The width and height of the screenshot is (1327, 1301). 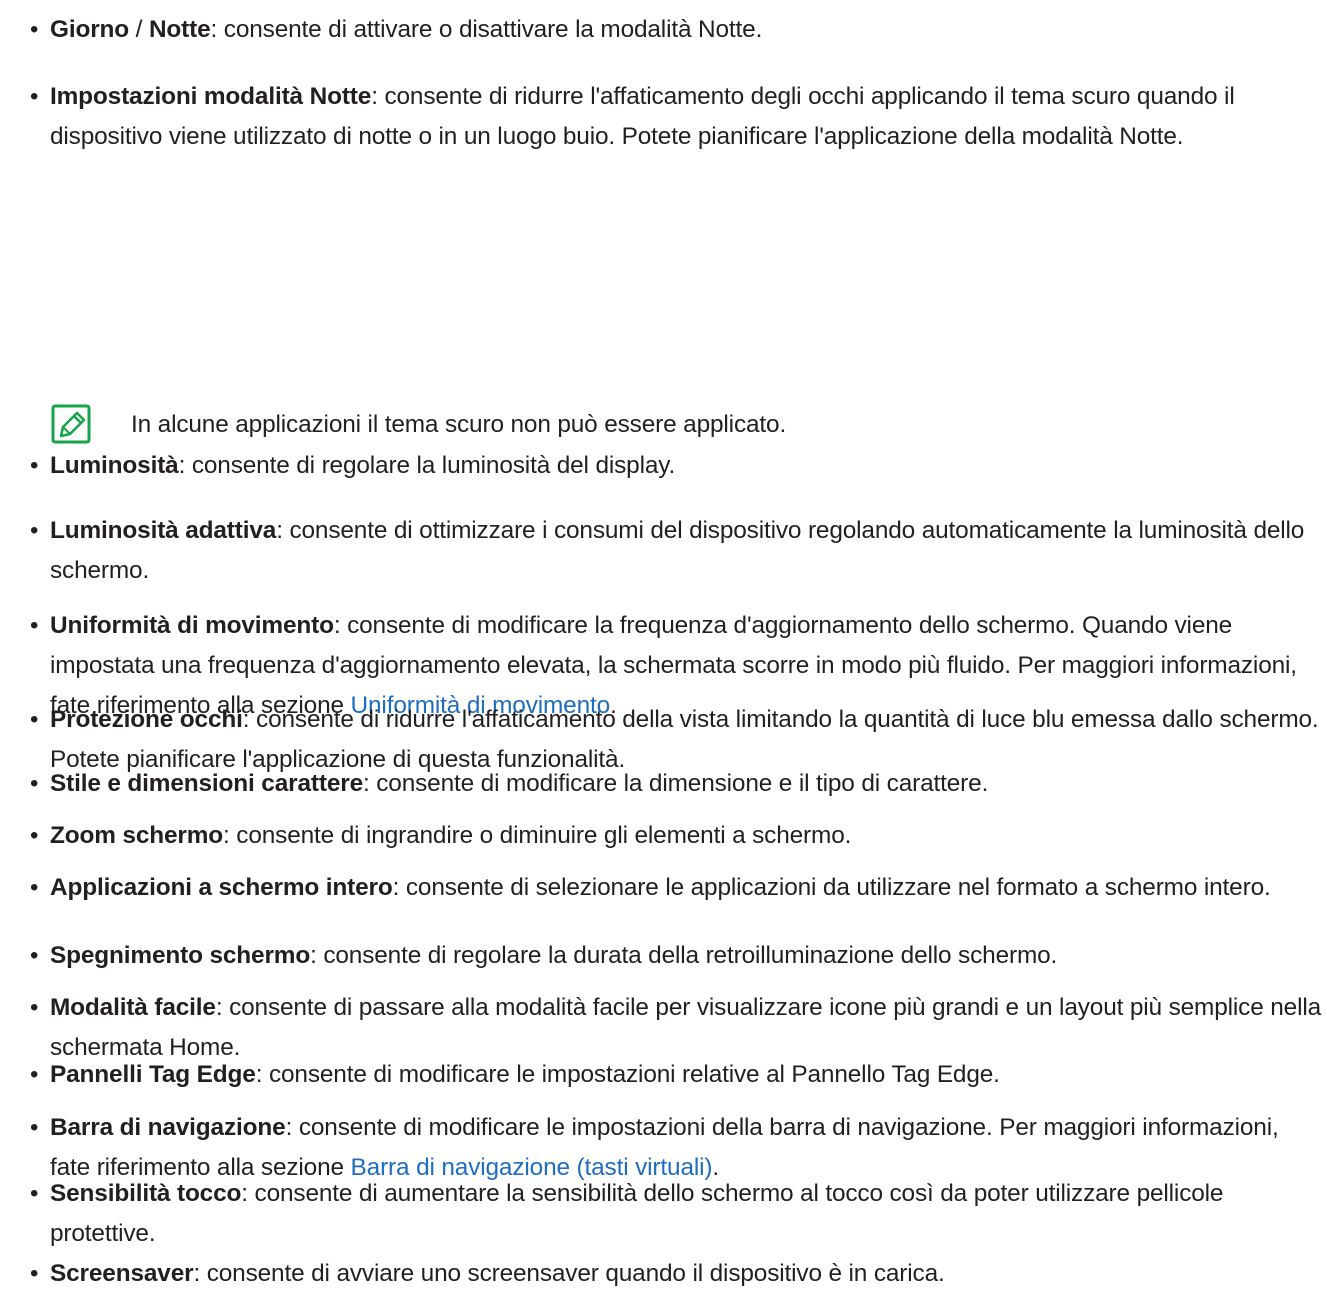 What do you see at coordinates (133, 1007) in the screenshot?
I see `item-term: Modalità facile` at bounding box center [133, 1007].